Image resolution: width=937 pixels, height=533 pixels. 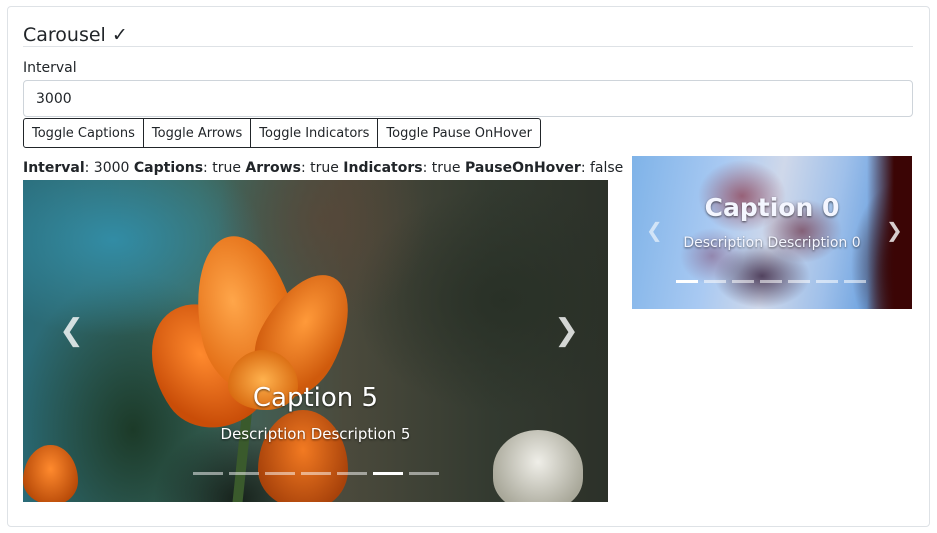 I want to click on status-indicators-value: : true, so click(x=443, y=168).